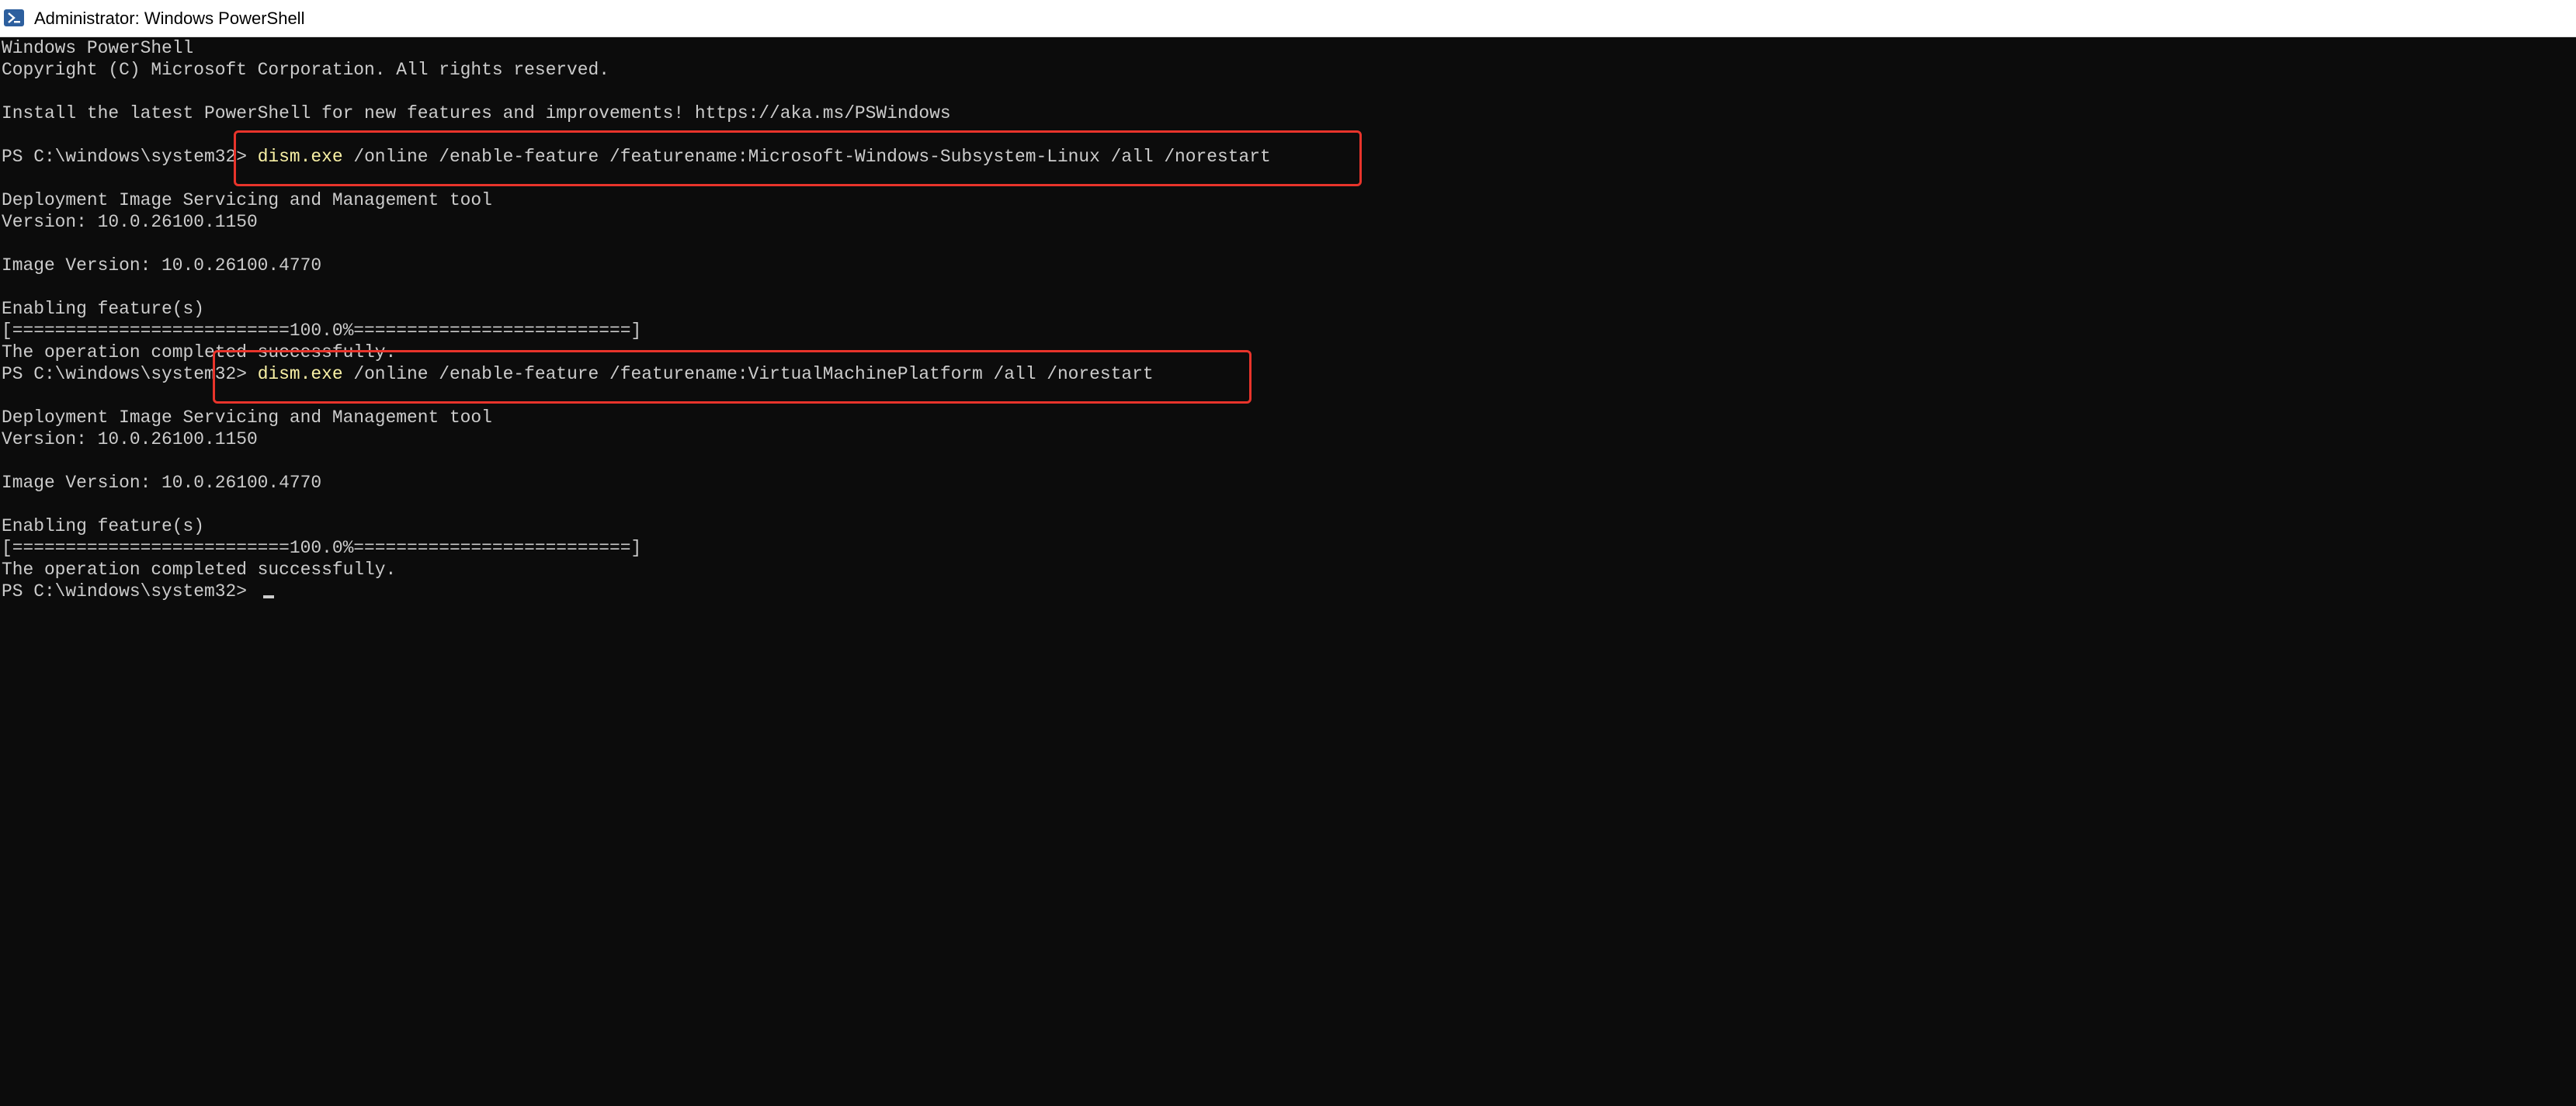  What do you see at coordinates (169, 18) in the screenshot?
I see `window-title: Administrator: Windows PowerShell` at bounding box center [169, 18].